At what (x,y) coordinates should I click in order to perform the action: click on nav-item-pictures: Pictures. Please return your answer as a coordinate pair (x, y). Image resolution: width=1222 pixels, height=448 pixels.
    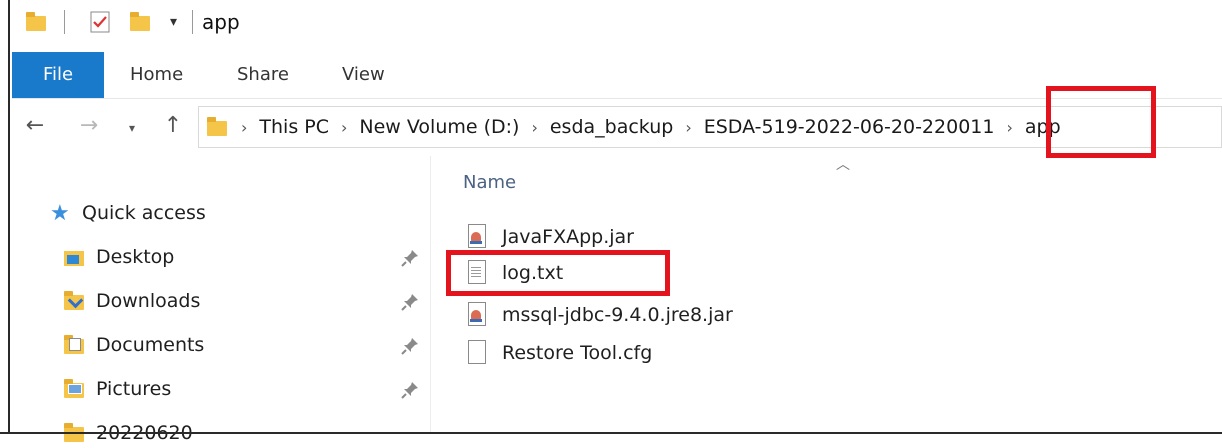
    Looking at the image, I should click on (117, 389).